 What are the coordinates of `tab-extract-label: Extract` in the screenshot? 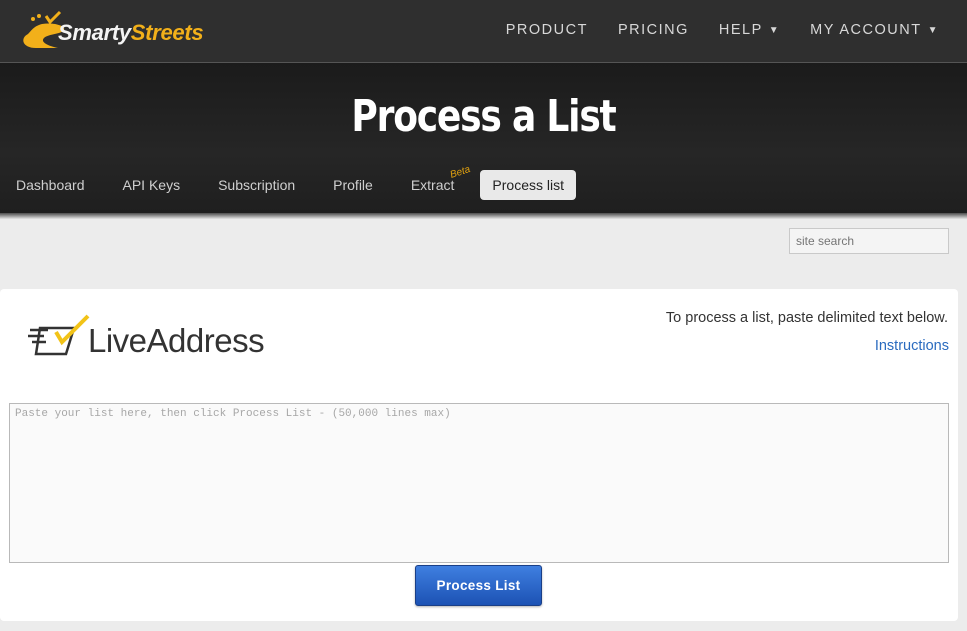 It's located at (432, 185).